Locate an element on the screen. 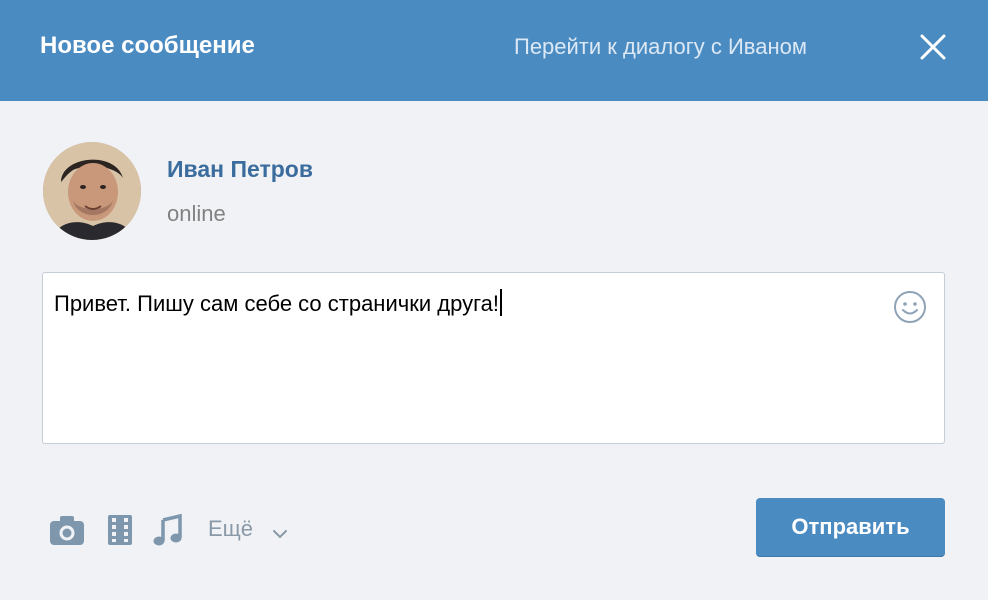  chevron-down-icon is located at coordinates (280, 532).